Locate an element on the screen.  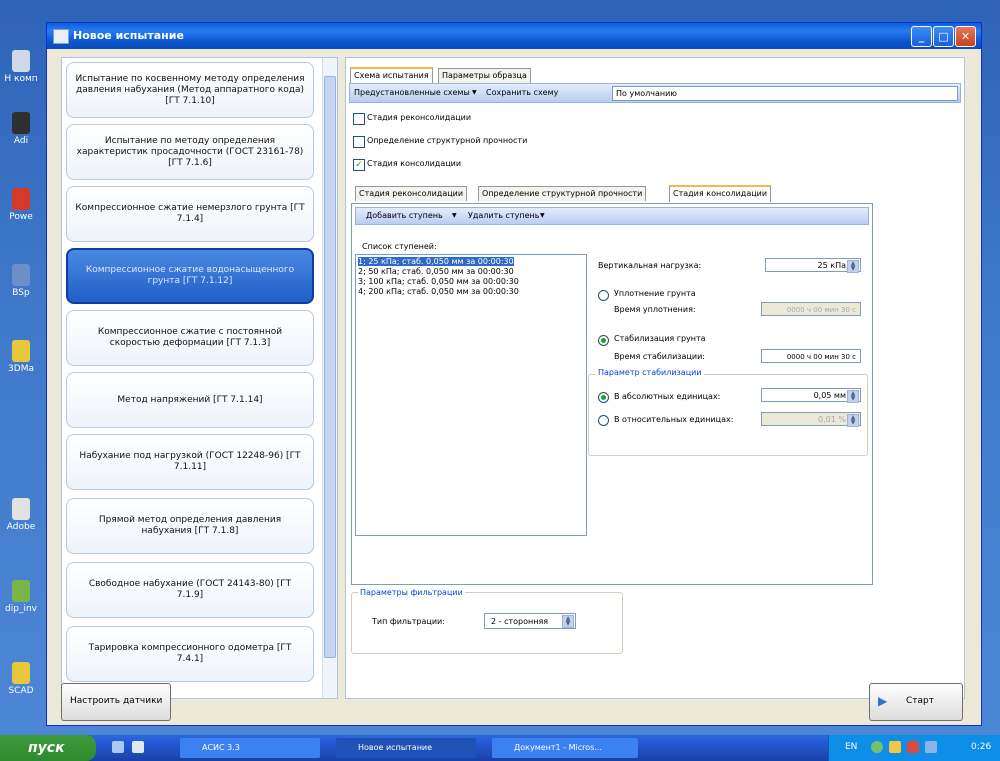
stabilization-time-field: 0000 ч 00 мин 30 с is located at coordinates (811, 356).